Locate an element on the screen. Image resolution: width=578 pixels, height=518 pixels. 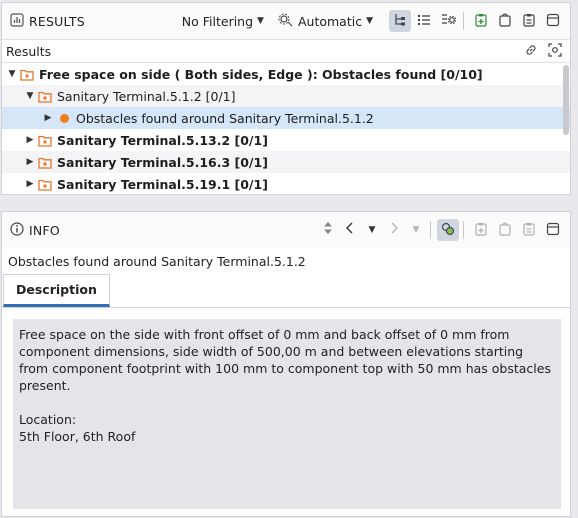
settings-list-button is located at coordinates (448, 21).